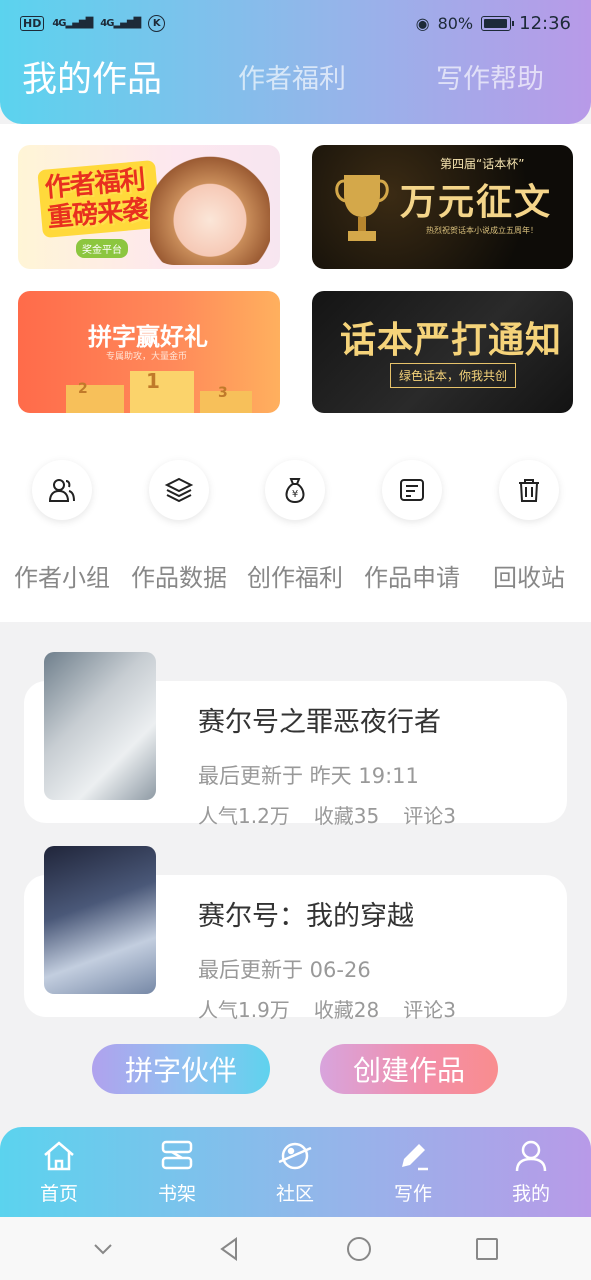 The image size is (591, 1280). Describe the element at coordinates (294, 1194) in the screenshot. I see `nav-label: 社区` at that location.